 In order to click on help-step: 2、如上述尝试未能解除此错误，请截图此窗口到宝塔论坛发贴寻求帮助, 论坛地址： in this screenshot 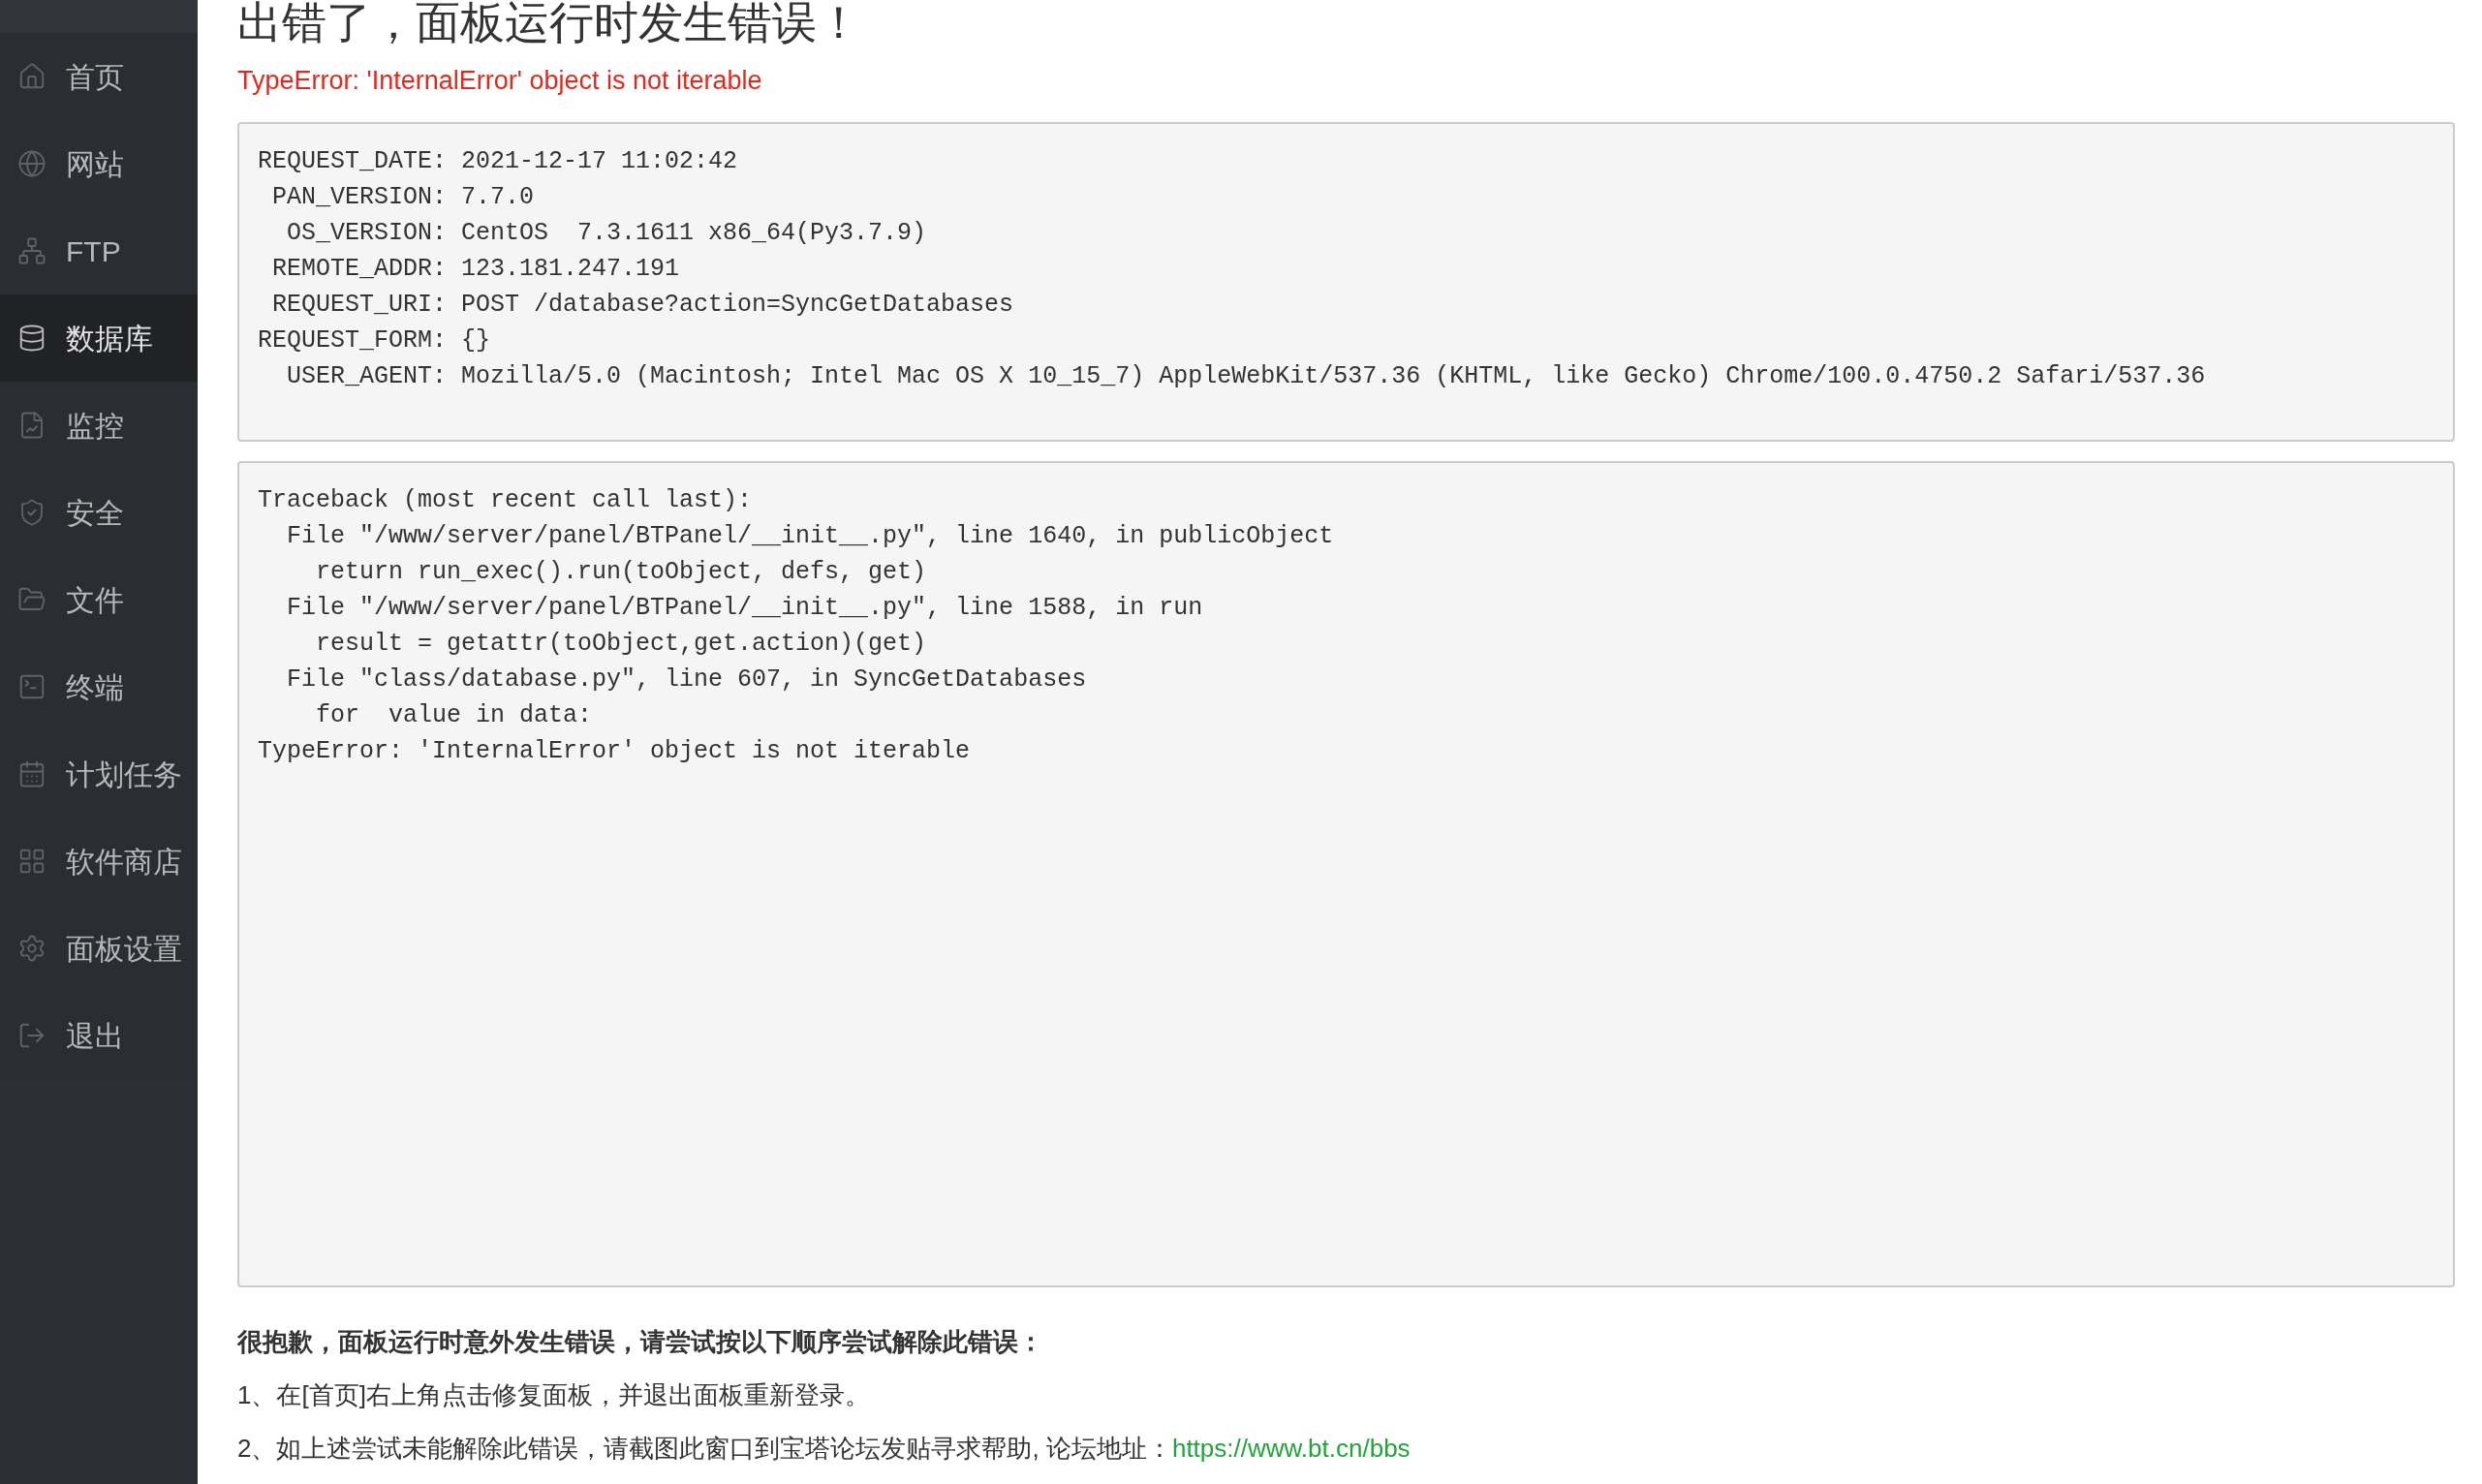, I will do `click(704, 1448)`.